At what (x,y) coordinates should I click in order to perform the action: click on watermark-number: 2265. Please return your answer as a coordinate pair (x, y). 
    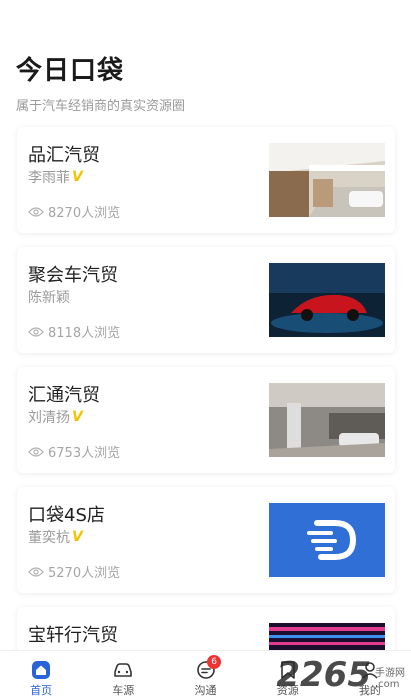
    Looking at the image, I should click on (323, 675).